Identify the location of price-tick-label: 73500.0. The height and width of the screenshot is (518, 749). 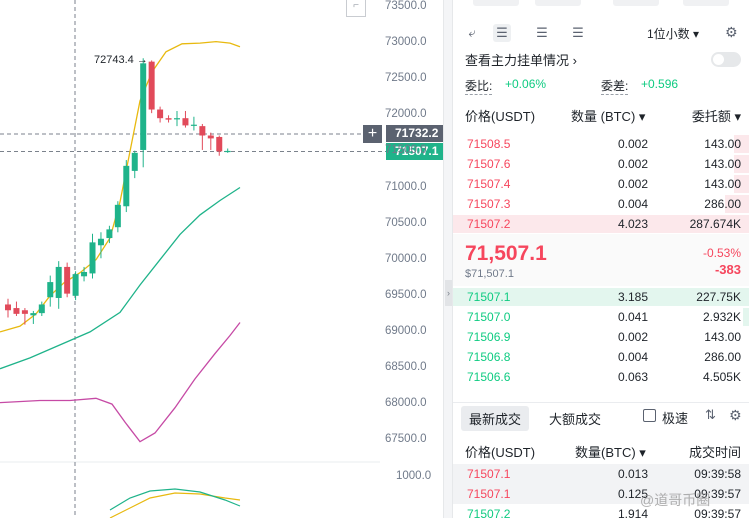
(406, 6).